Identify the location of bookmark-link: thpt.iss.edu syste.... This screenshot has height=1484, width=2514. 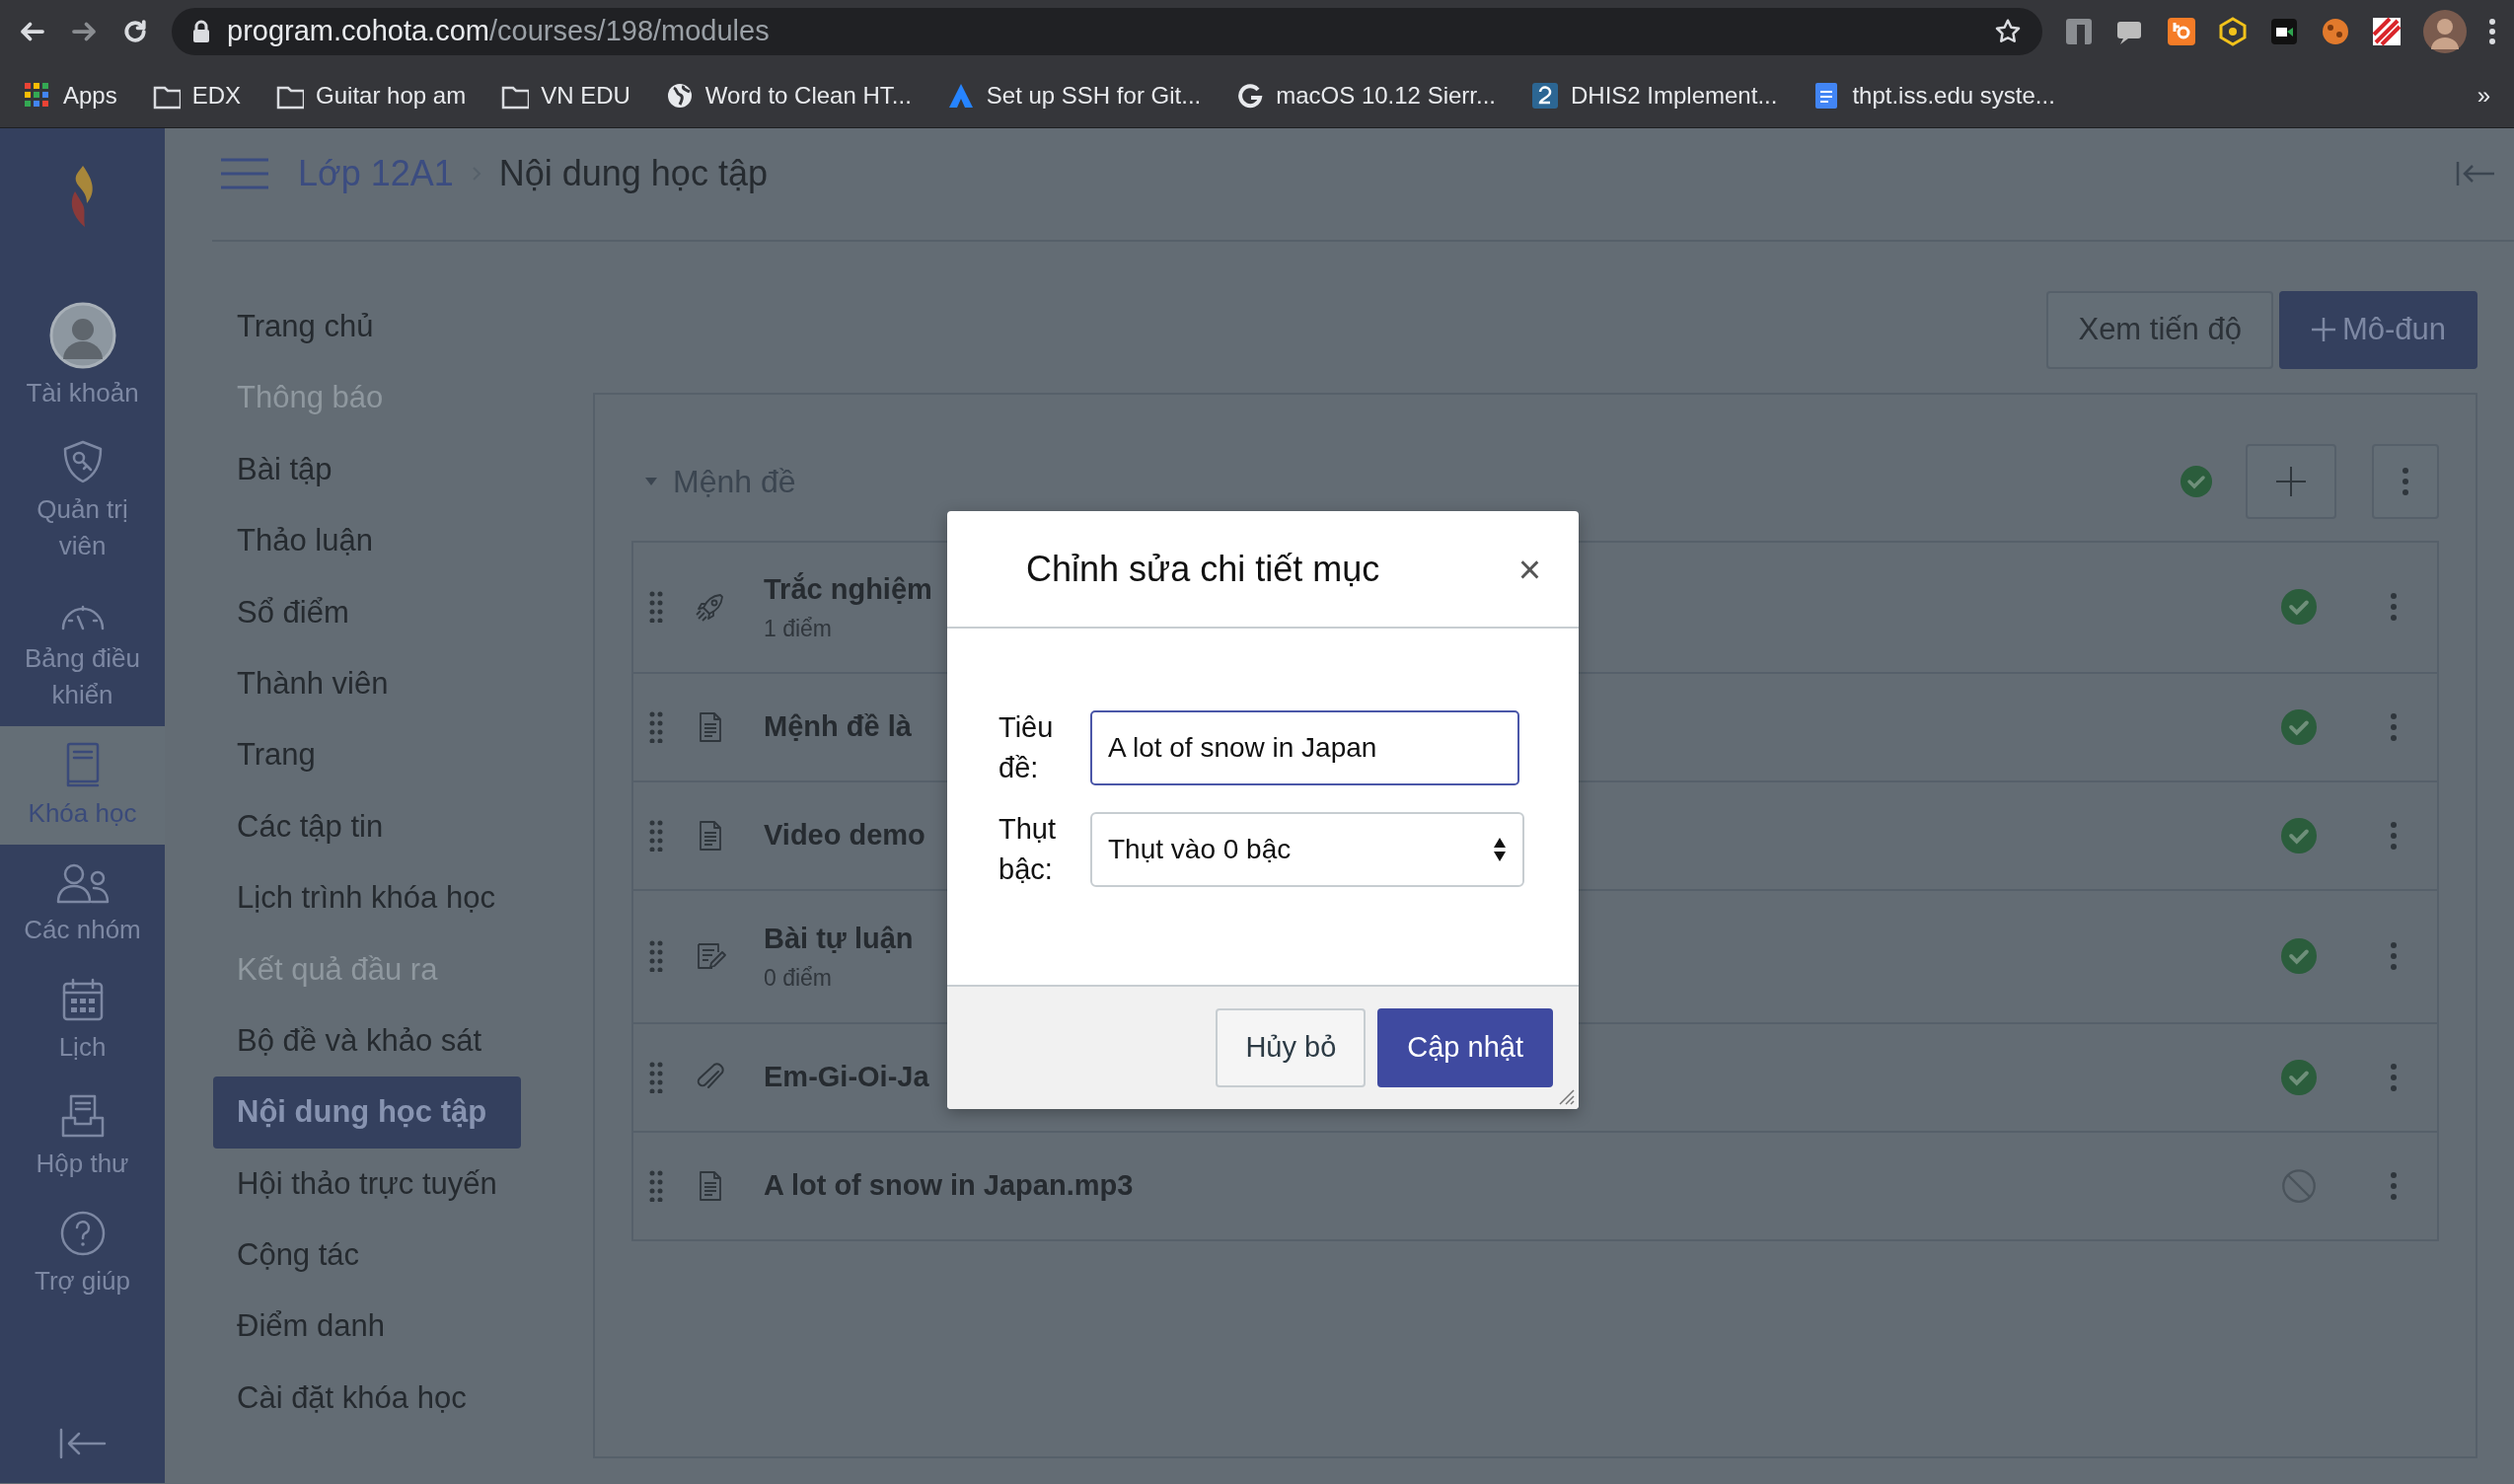
(1933, 95).